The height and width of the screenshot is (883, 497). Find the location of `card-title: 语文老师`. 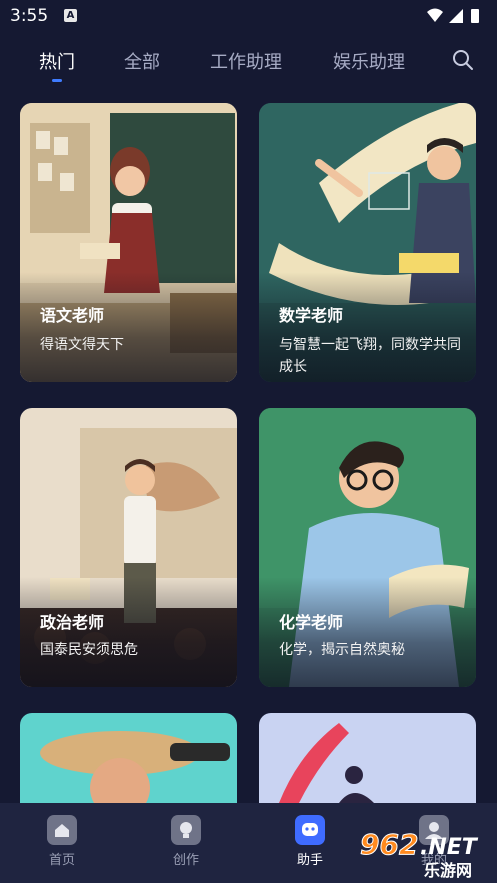

card-title: 语文老师 is located at coordinates (72, 315).